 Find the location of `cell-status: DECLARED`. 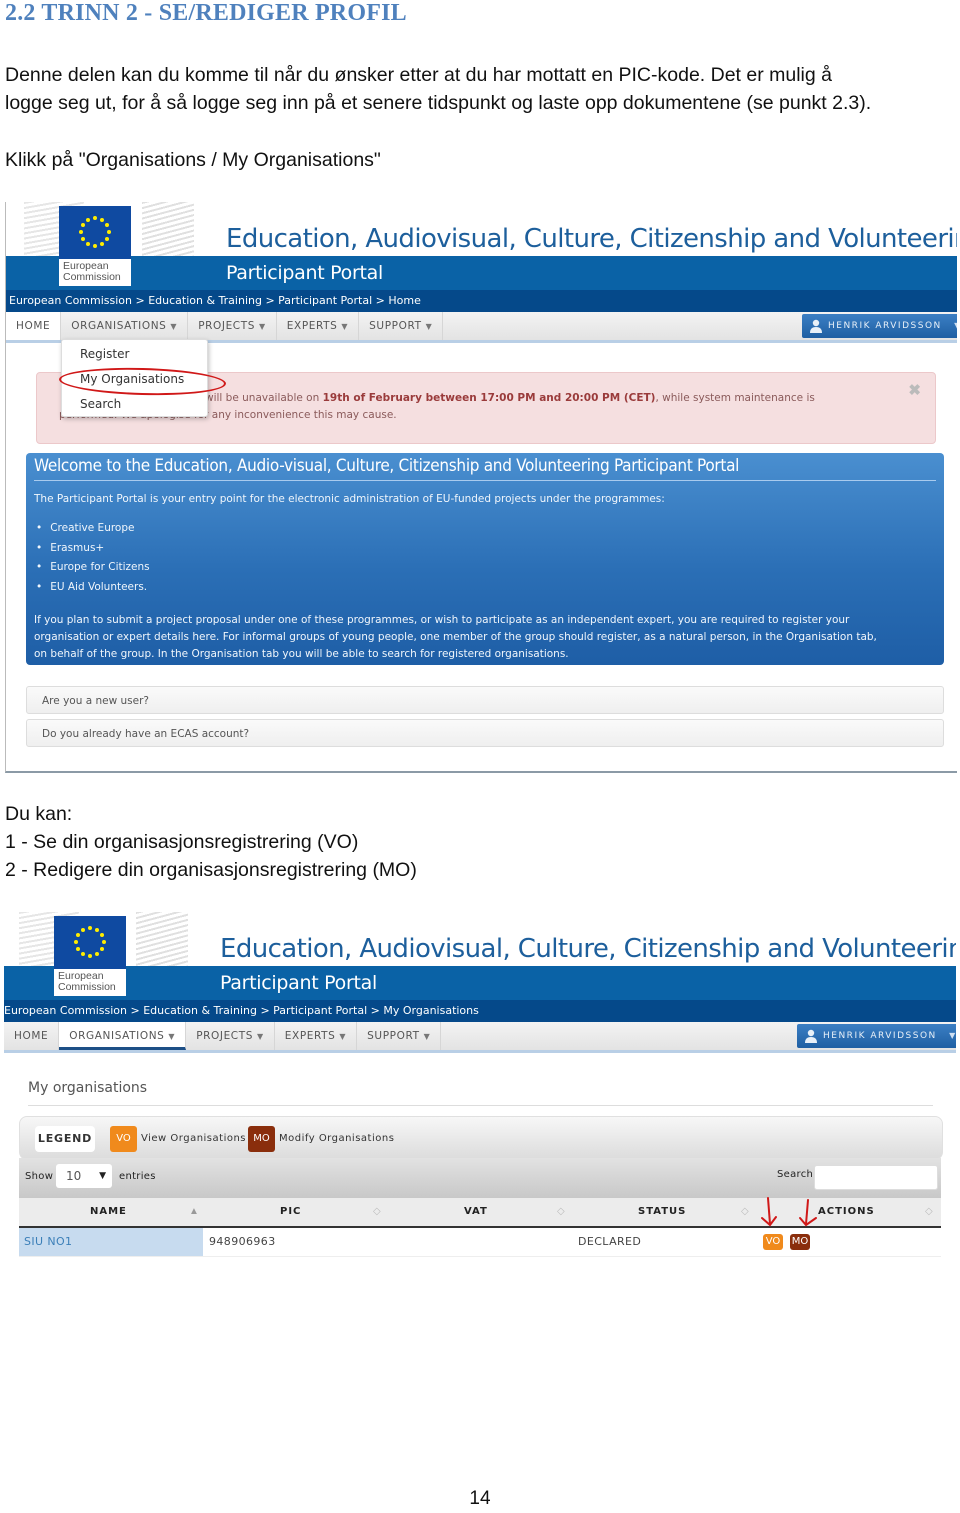

cell-status: DECLARED is located at coordinates (610, 1241).